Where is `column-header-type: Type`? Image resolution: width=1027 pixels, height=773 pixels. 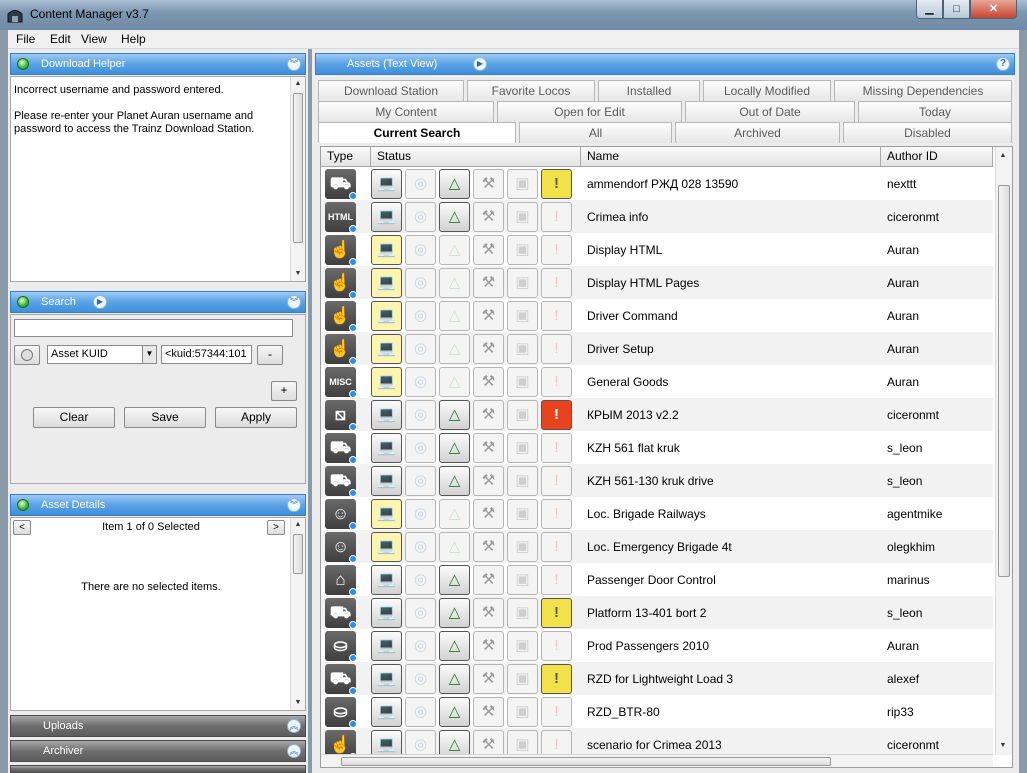 column-header-type: Type is located at coordinates (346, 157).